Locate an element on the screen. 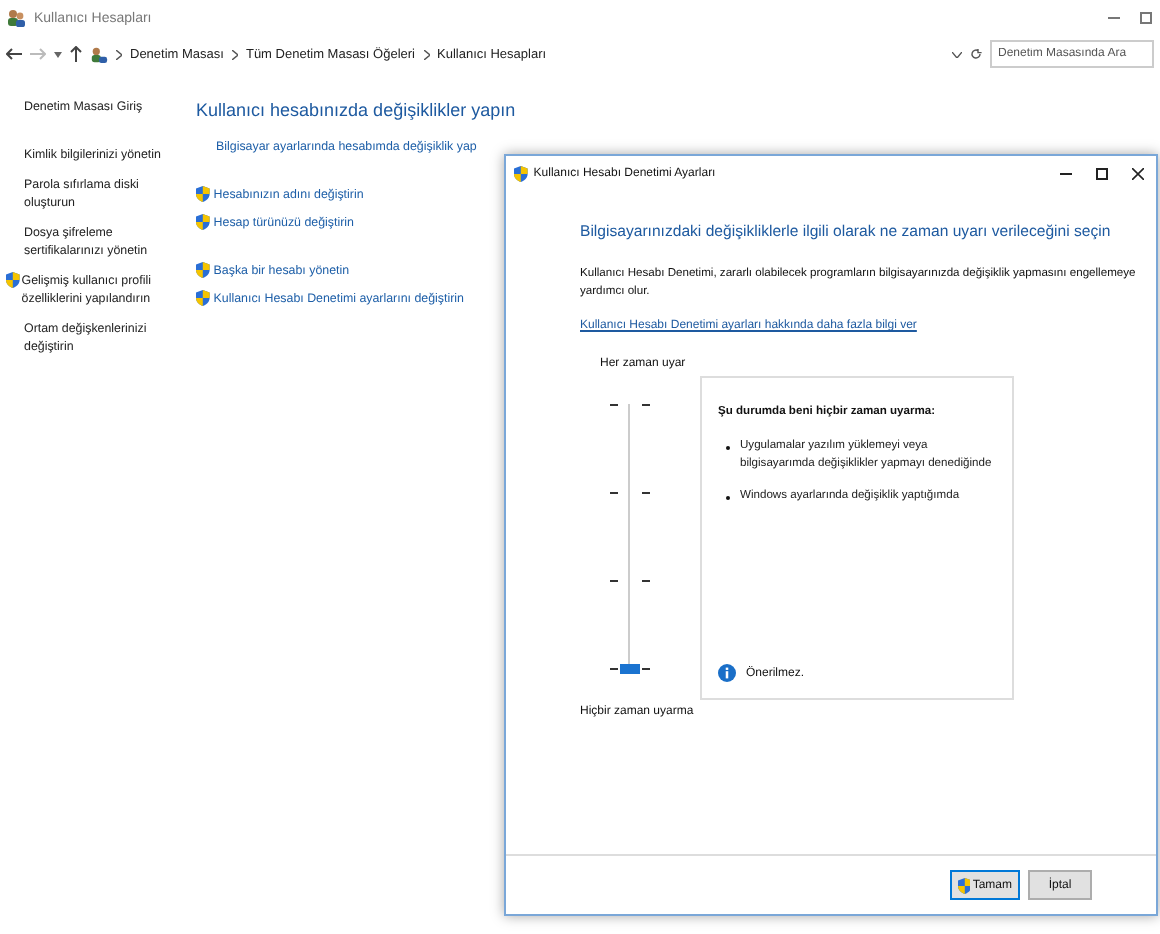 Image resolution: width=1160 pixels, height=934 pixels. info-icon is located at coordinates (727, 673).